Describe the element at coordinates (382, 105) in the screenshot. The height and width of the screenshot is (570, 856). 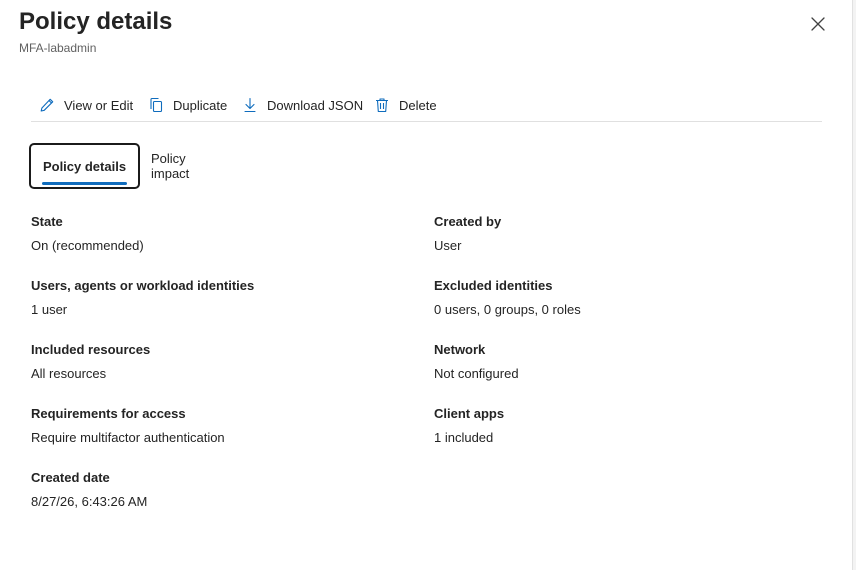
I see `trash-icon` at that location.